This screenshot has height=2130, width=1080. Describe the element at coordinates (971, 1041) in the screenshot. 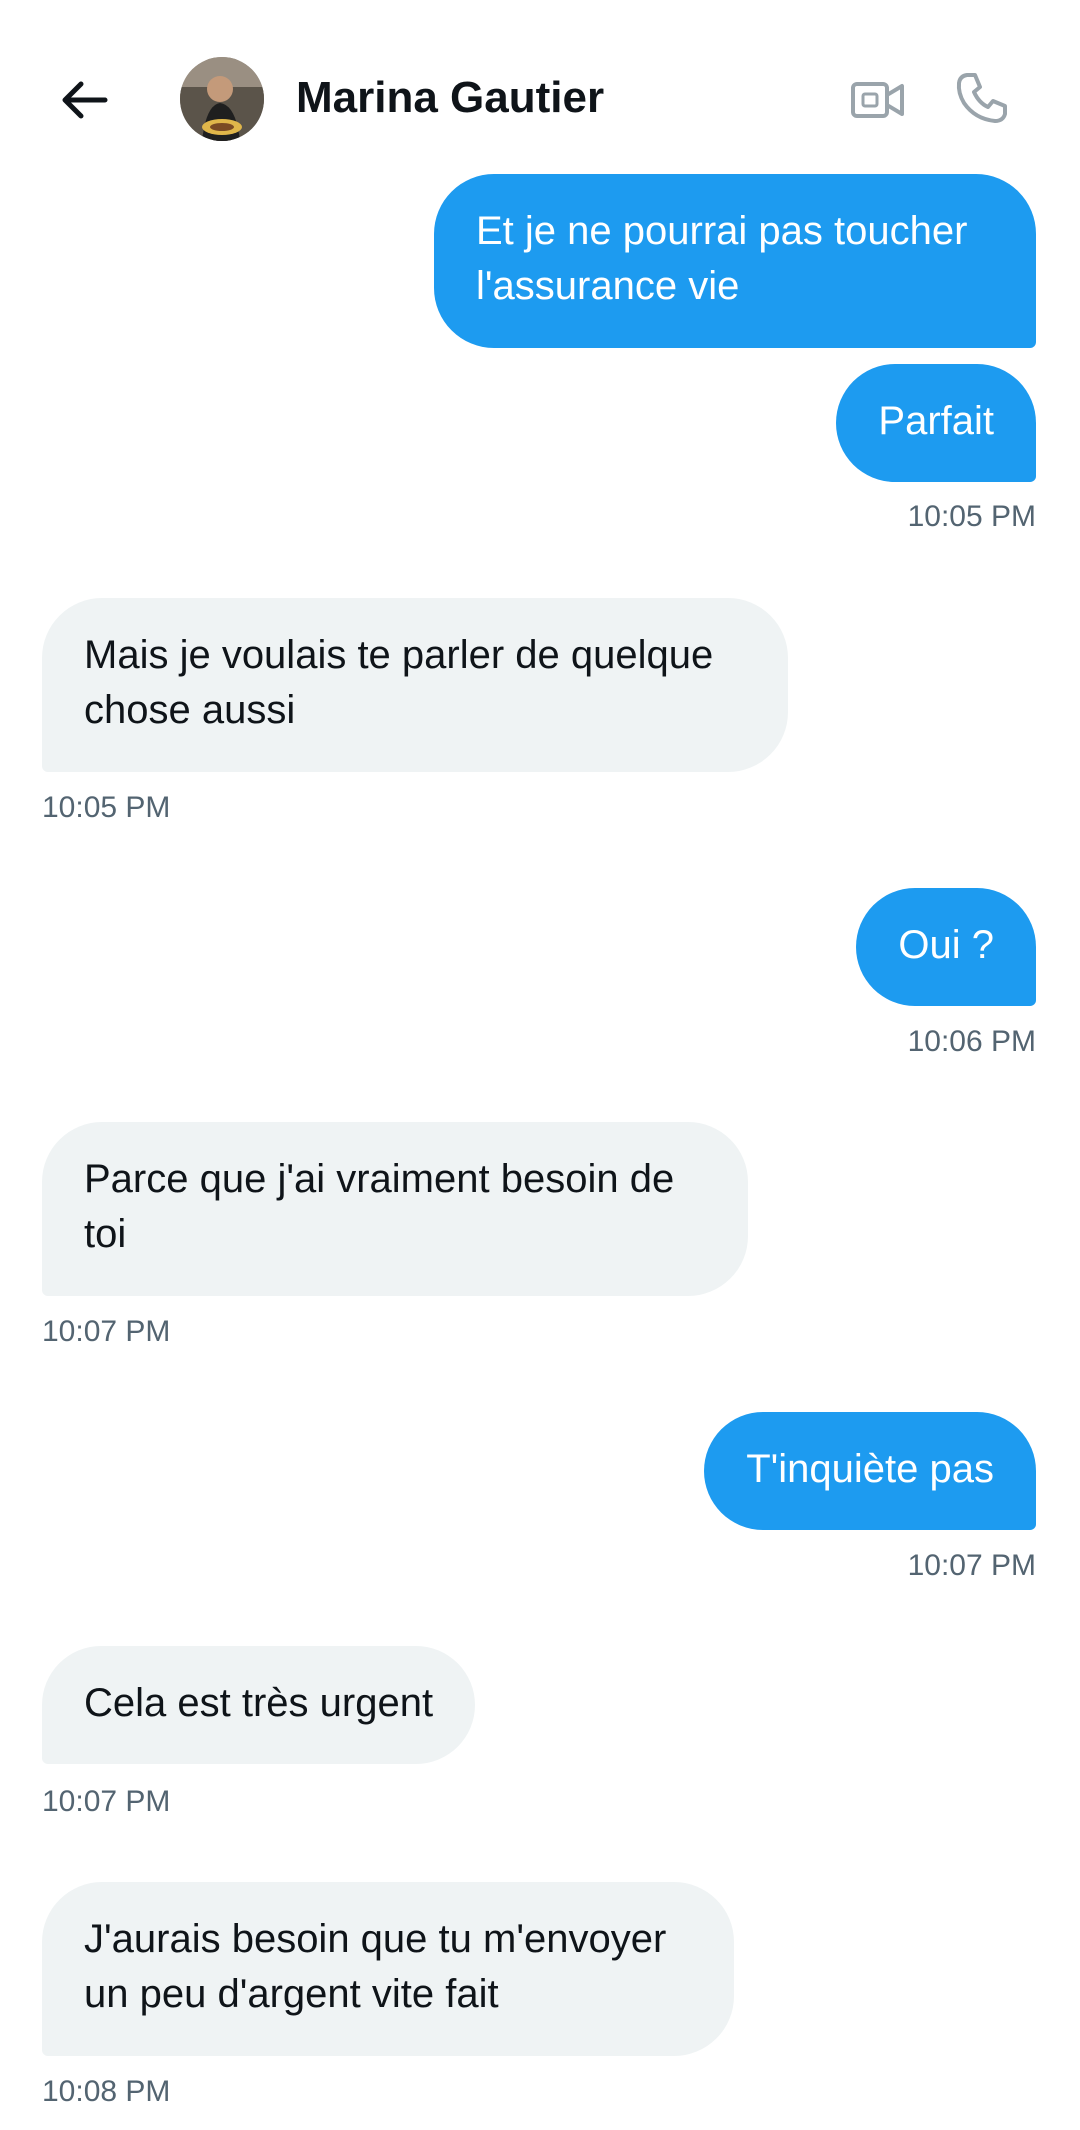

I see `message-timestamp: 10:06 PM` at that location.